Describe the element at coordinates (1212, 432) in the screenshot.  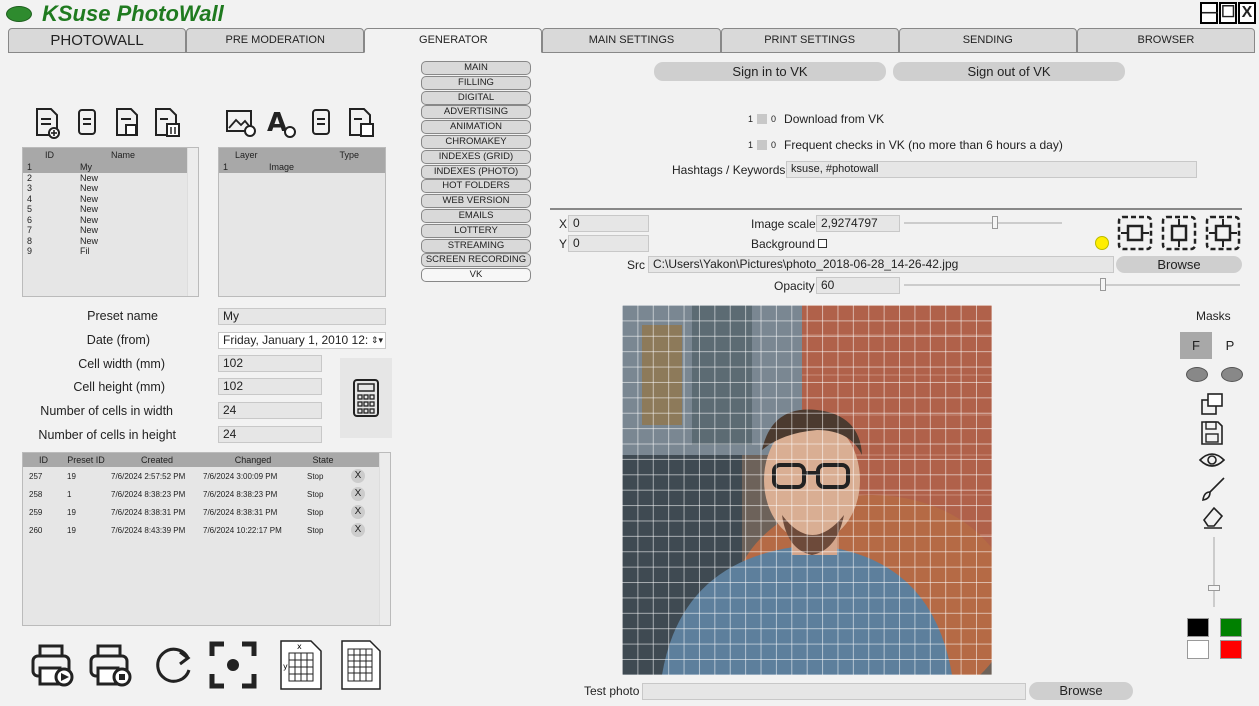
I see `mask-save-icon` at that location.